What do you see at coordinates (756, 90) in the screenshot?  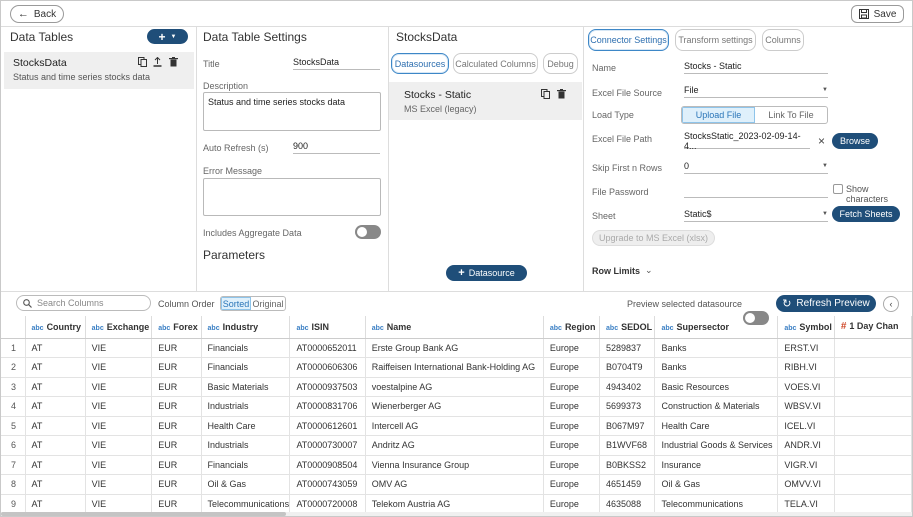 I see `excel-source-select: File ▼` at bounding box center [756, 90].